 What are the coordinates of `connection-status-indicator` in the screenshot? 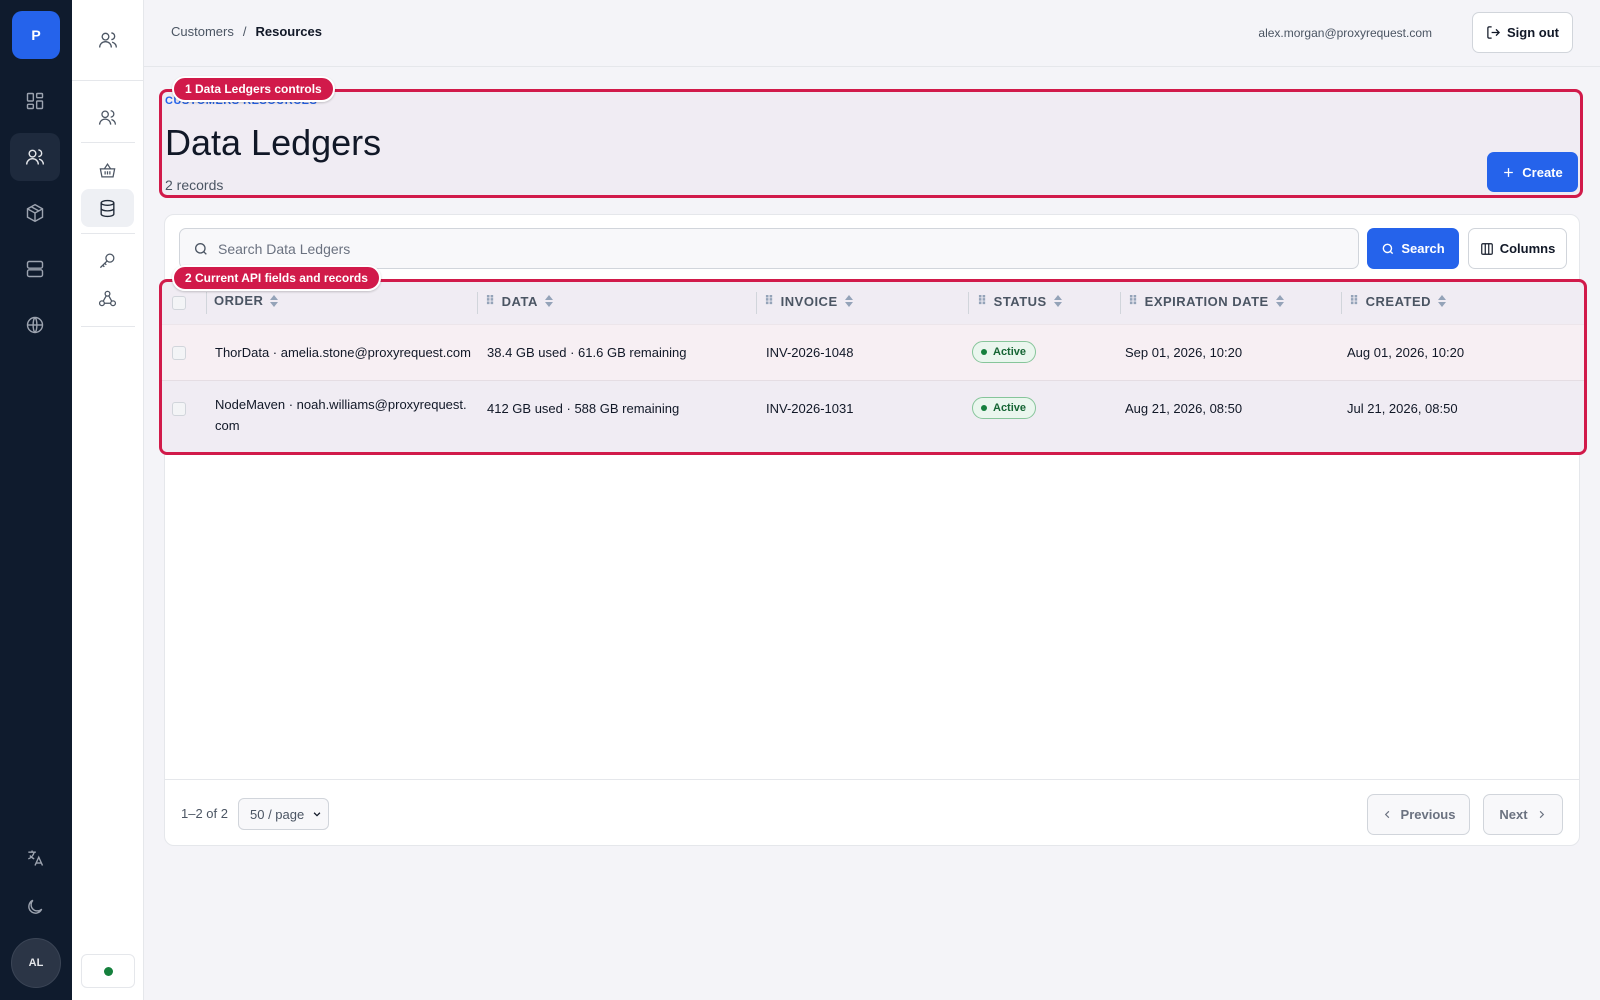 It's located at (108, 971).